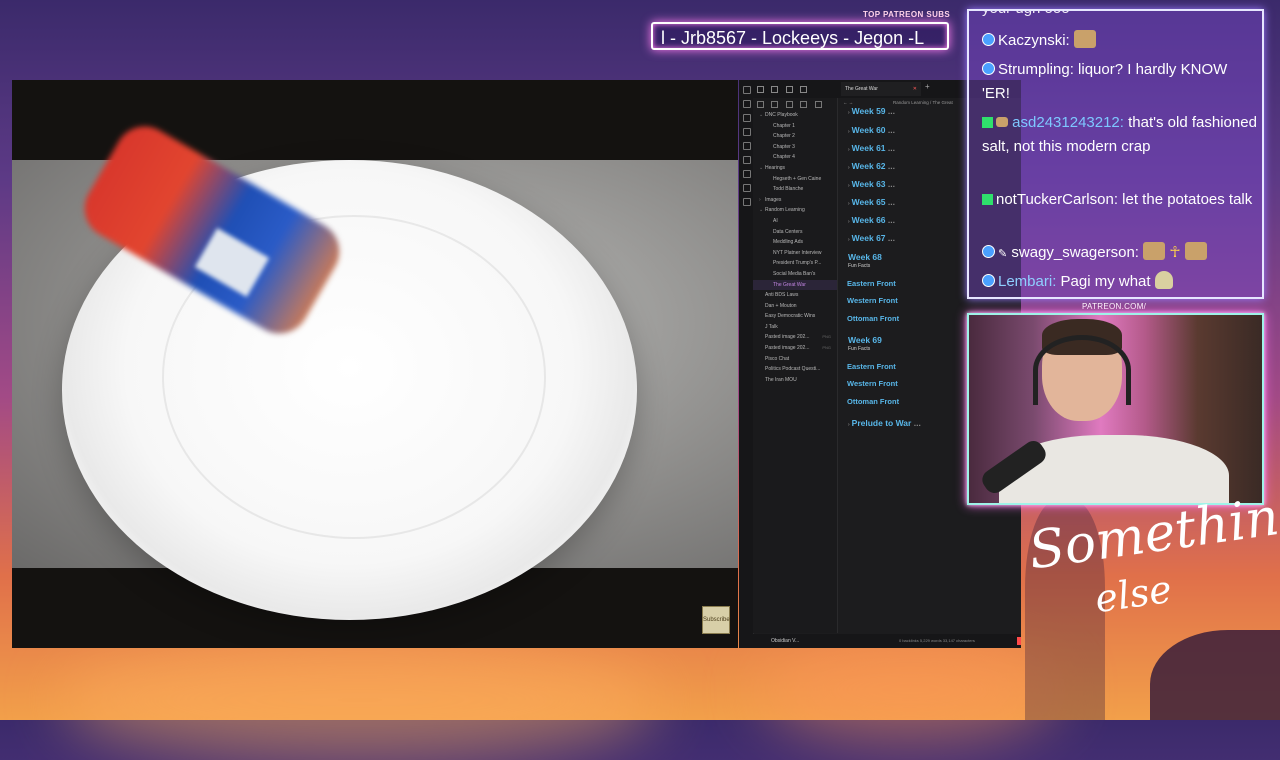 Image resolution: width=1280 pixels, height=760 pixels. Describe the element at coordinates (795, 359) in the screenshot. I see `tree-item: Pisco Chat` at that location.